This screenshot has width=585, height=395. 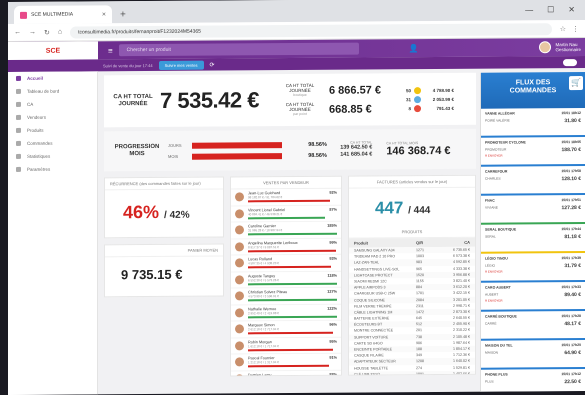 I want to click on vendor-sub: 98 182.87 € / 91 784.62 €, so click(x=265, y=197).